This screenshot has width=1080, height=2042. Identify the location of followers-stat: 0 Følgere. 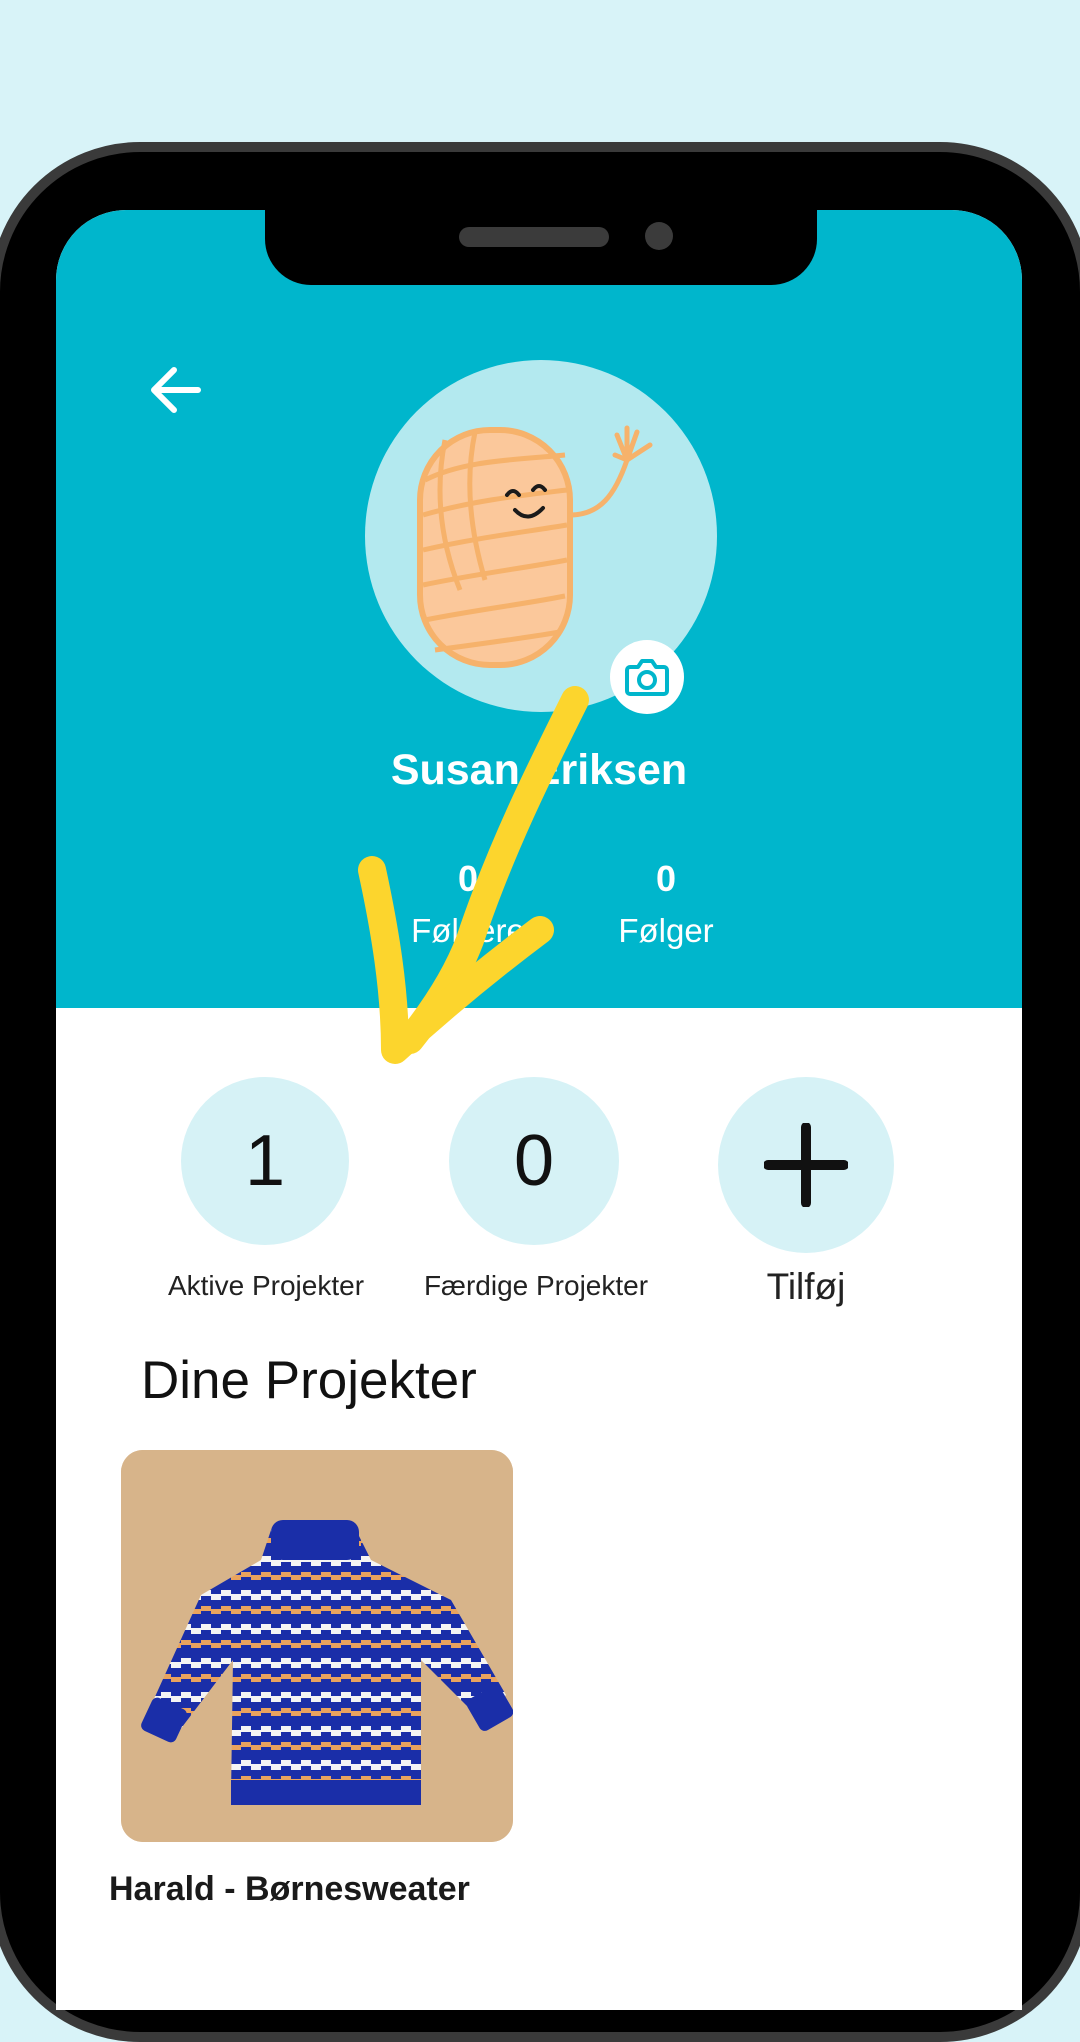
(468, 904).